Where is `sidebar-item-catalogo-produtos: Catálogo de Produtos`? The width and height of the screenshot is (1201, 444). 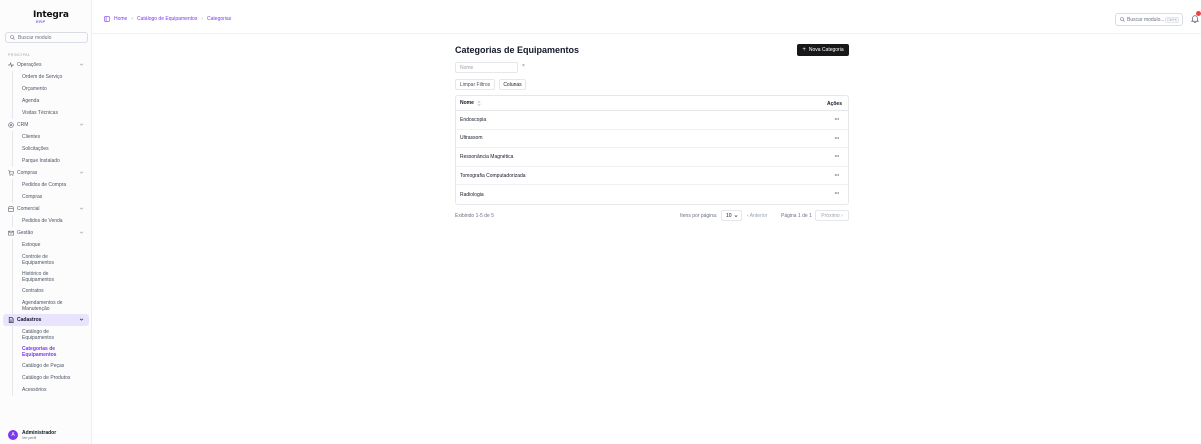 sidebar-item-catalogo-produtos: Catálogo de Produtos is located at coordinates (52, 378).